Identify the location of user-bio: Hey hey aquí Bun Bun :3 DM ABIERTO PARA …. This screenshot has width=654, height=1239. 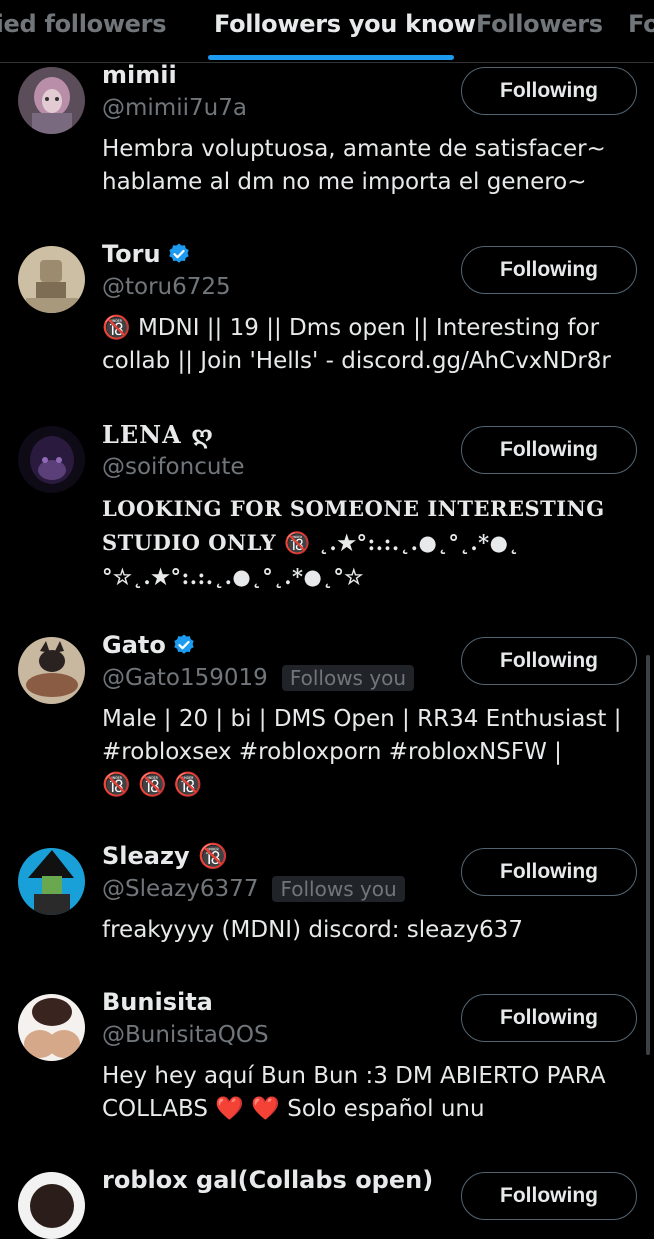
(354, 1092).